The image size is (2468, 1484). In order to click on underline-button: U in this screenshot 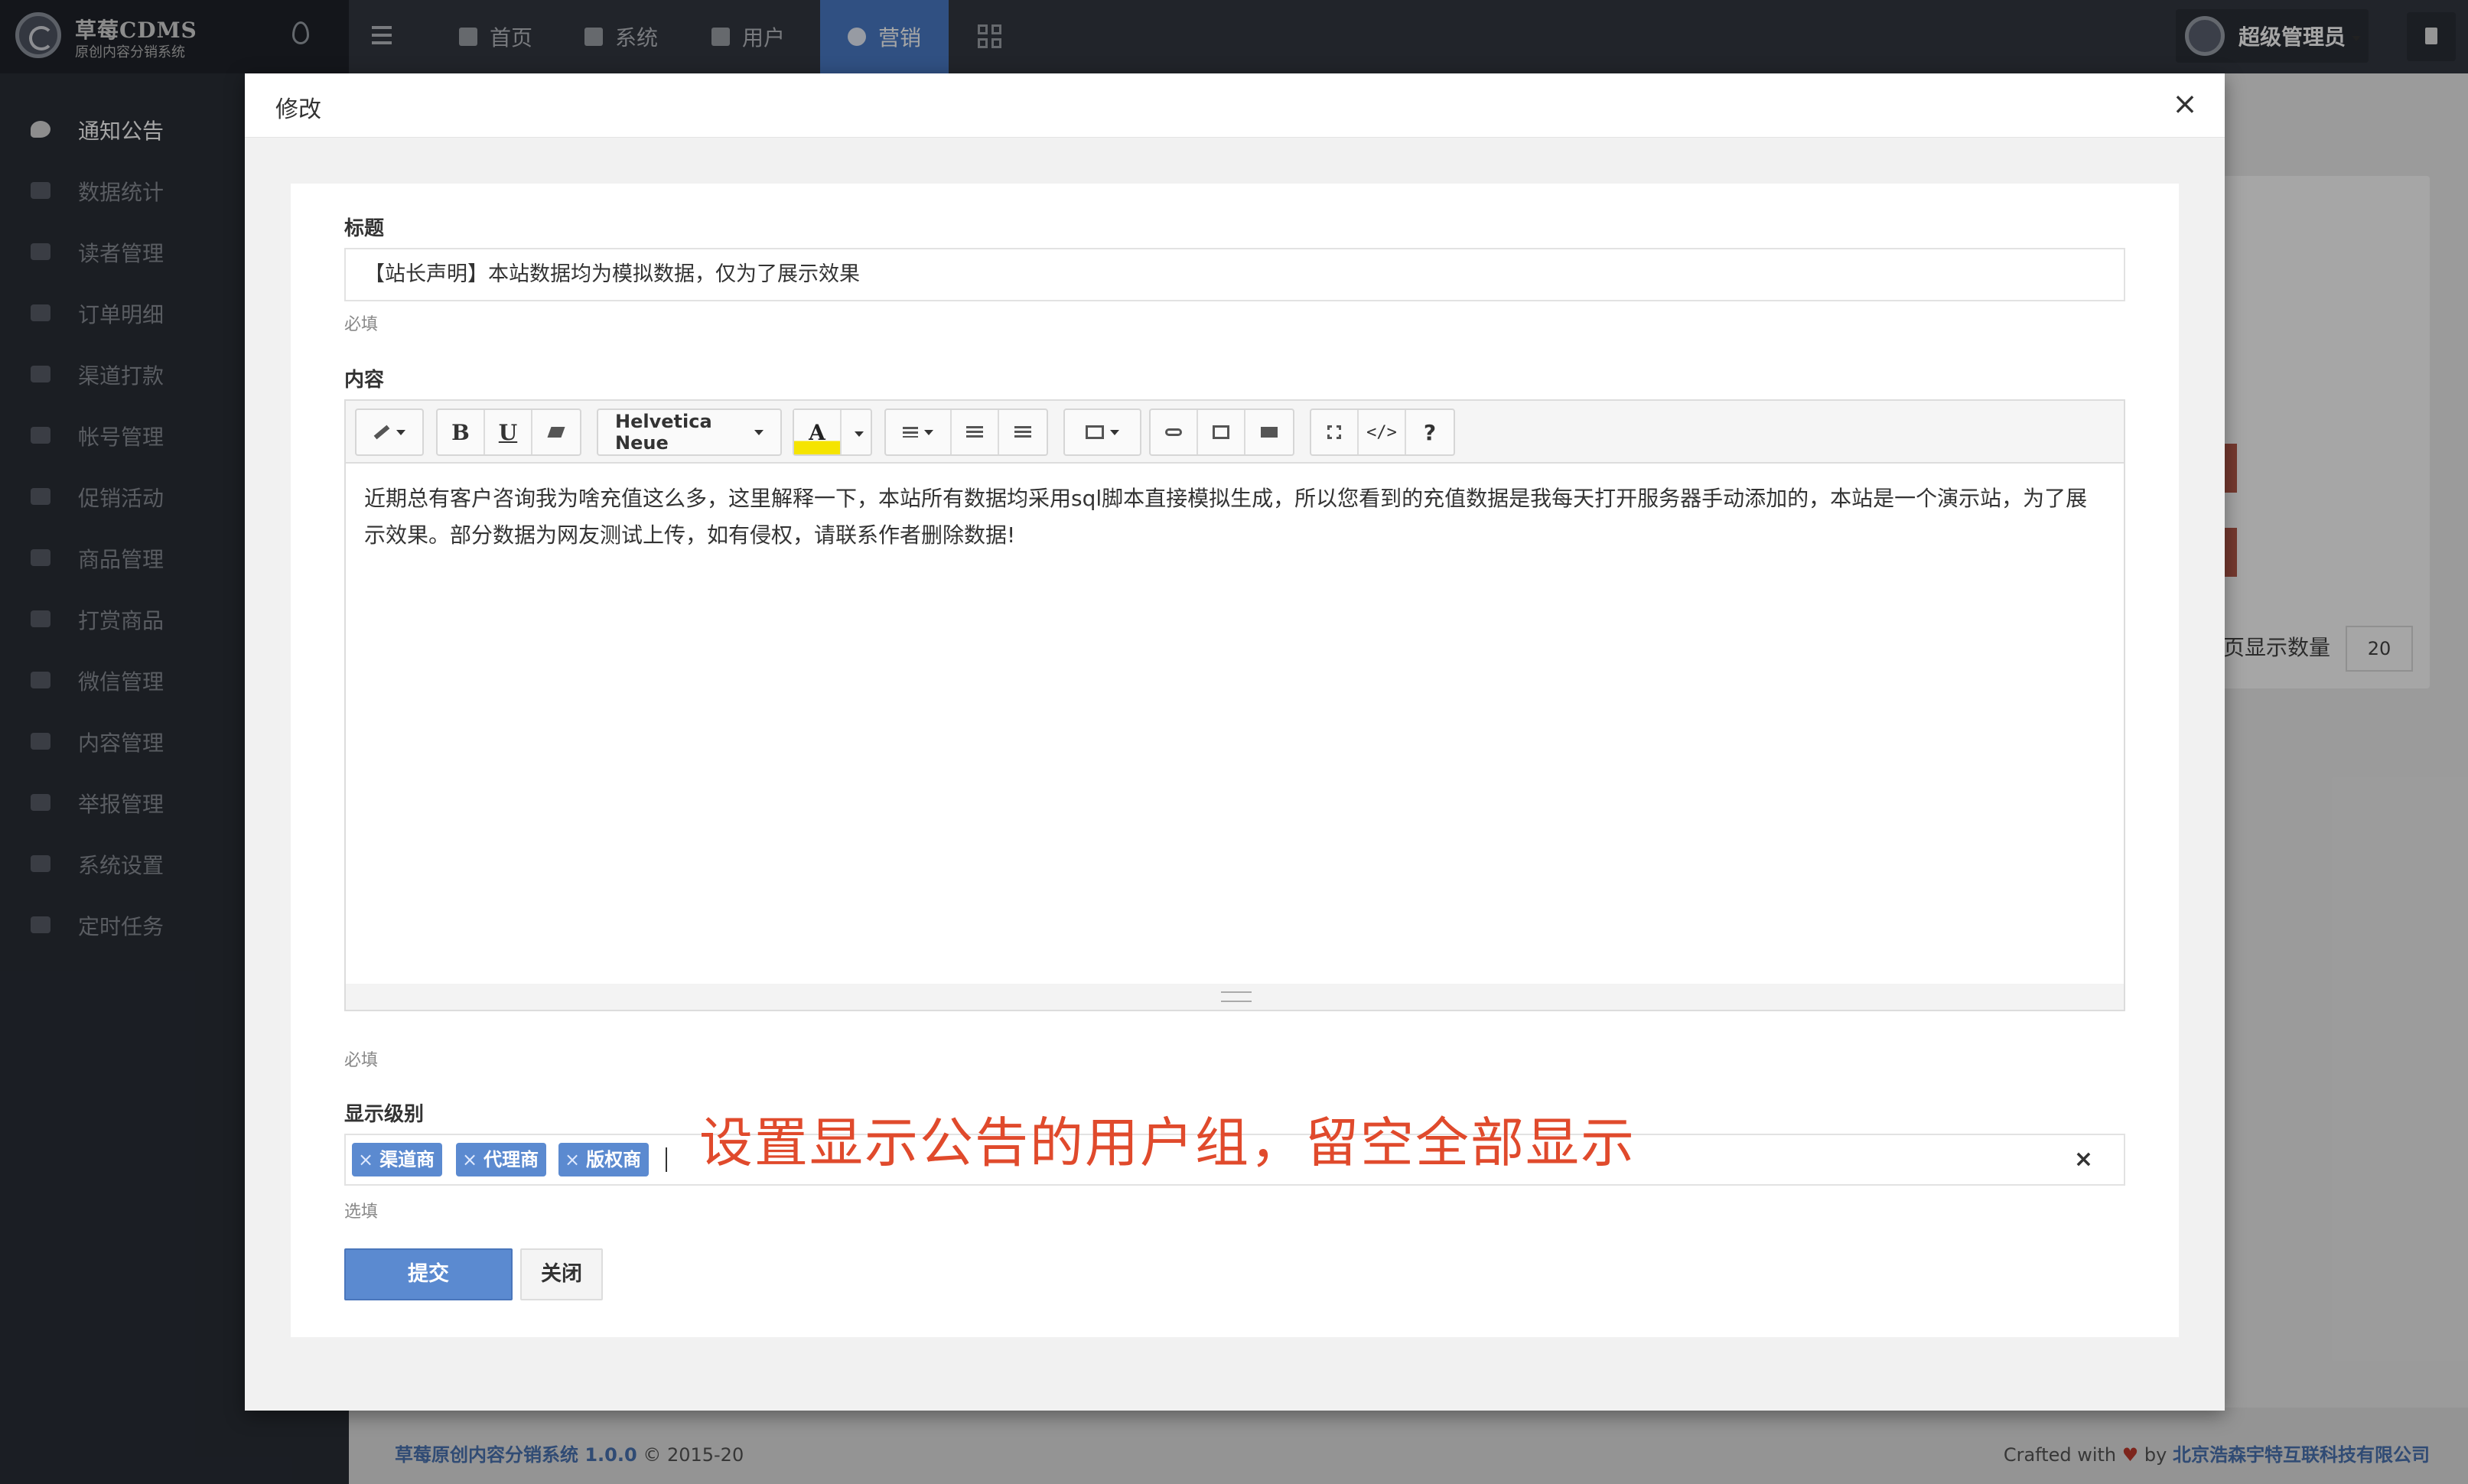, I will do `click(508, 432)`.